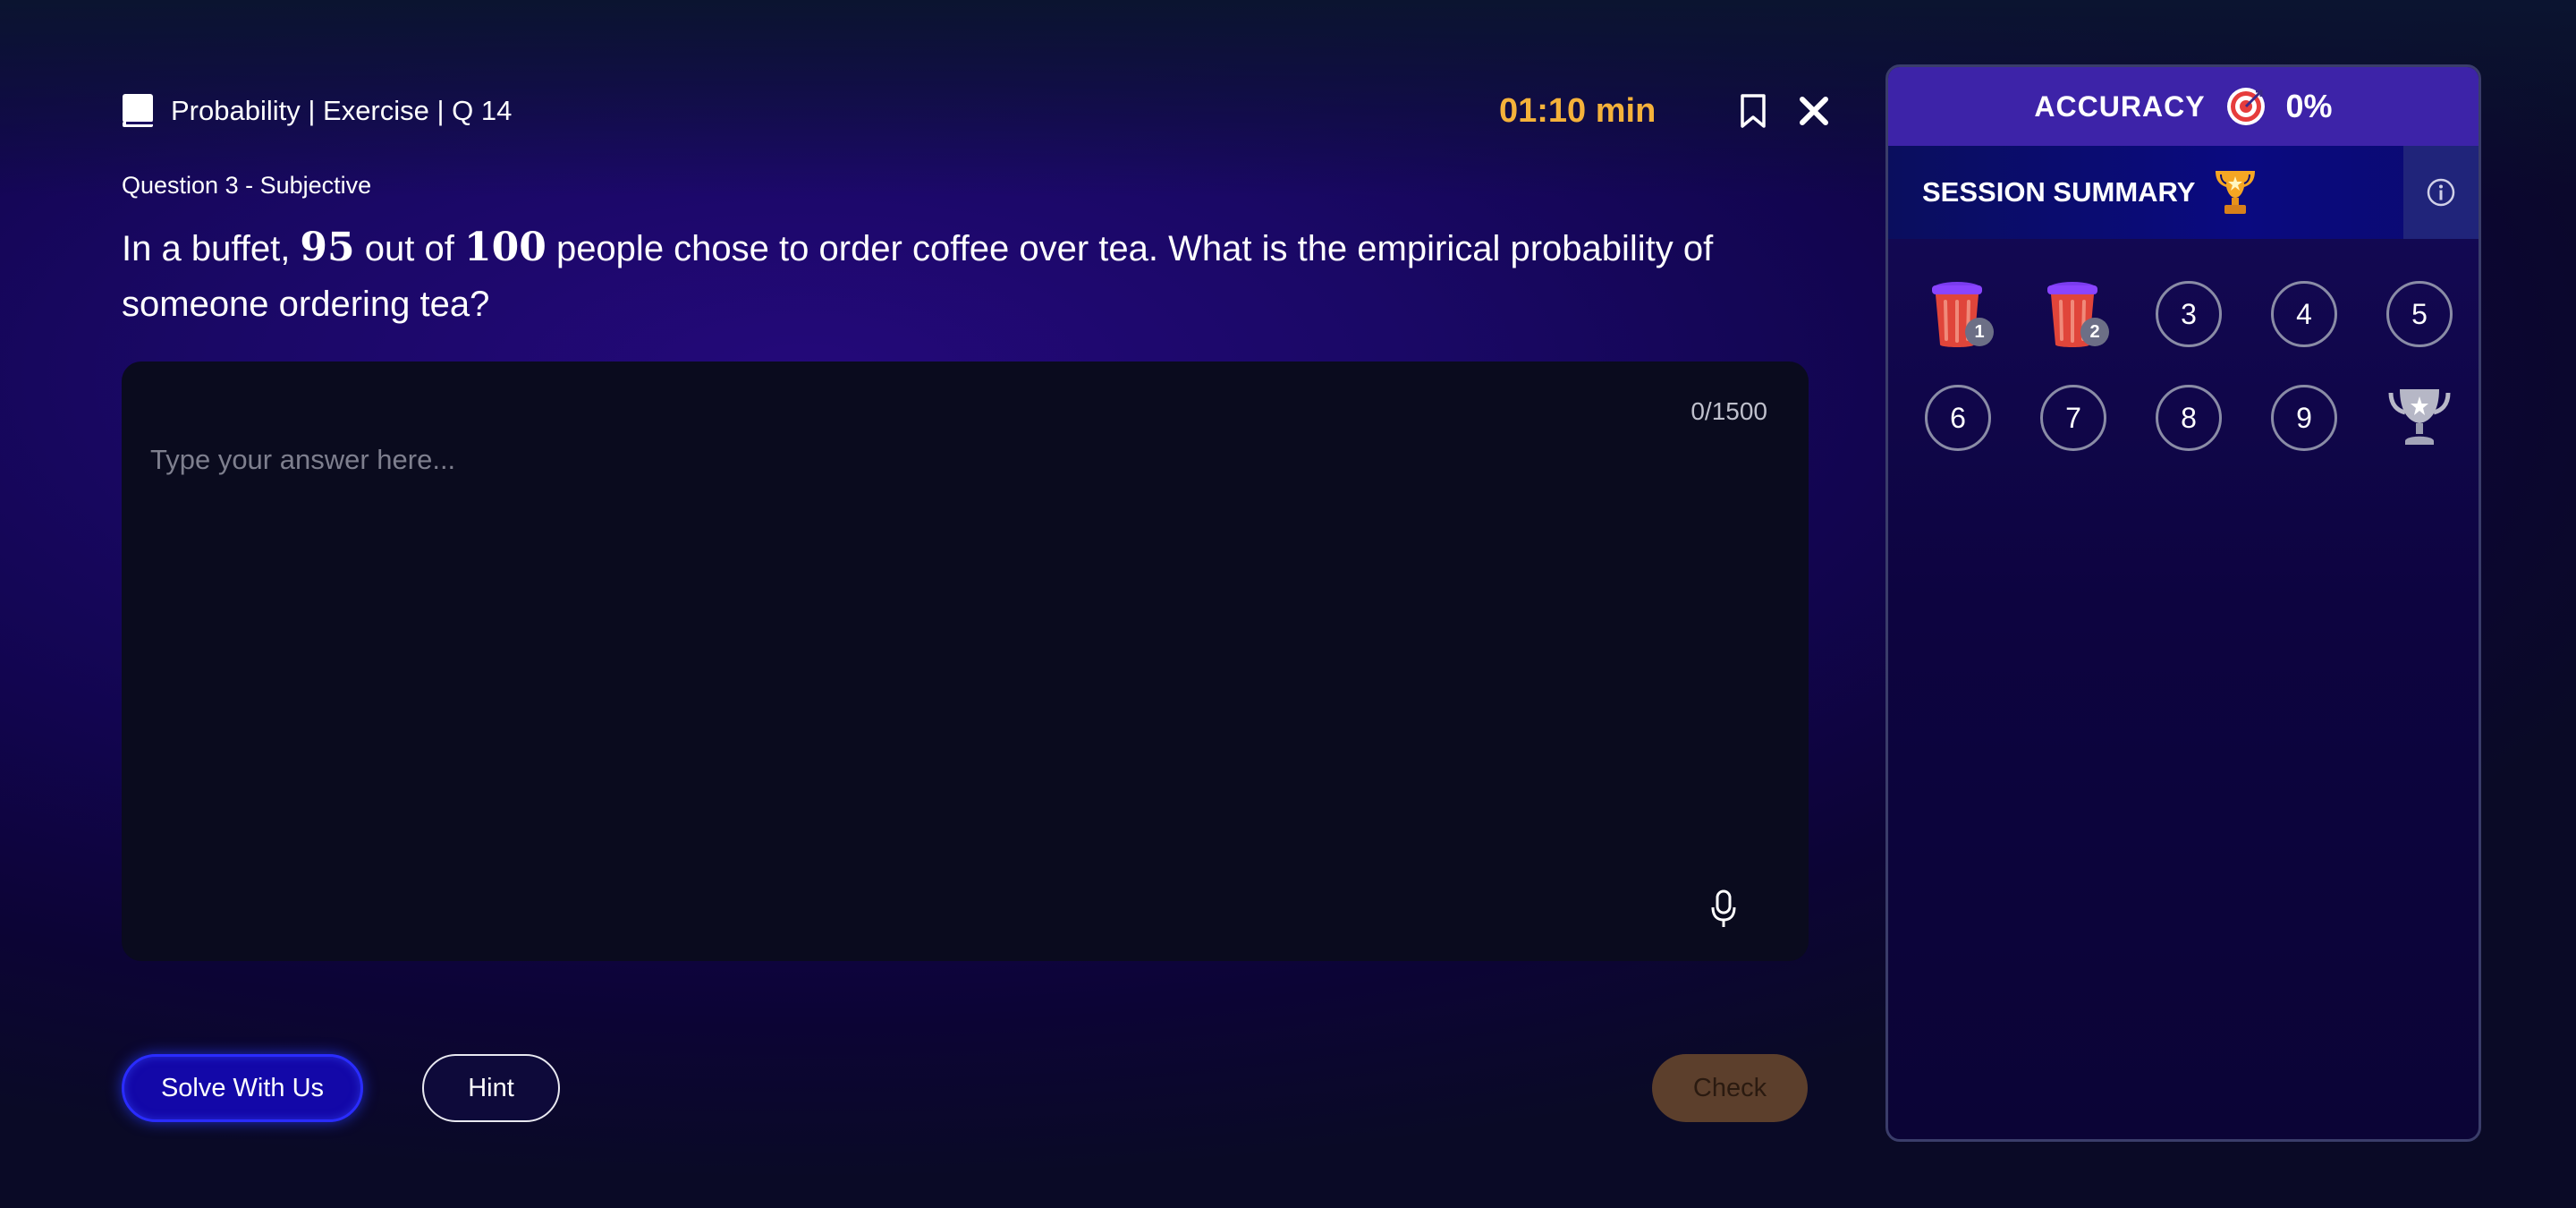 This screenshot has width=2576, height=1208. Describe the element at coordinates (2075, 314) in the screenshot. I see `question-item-2: 2` at that location.